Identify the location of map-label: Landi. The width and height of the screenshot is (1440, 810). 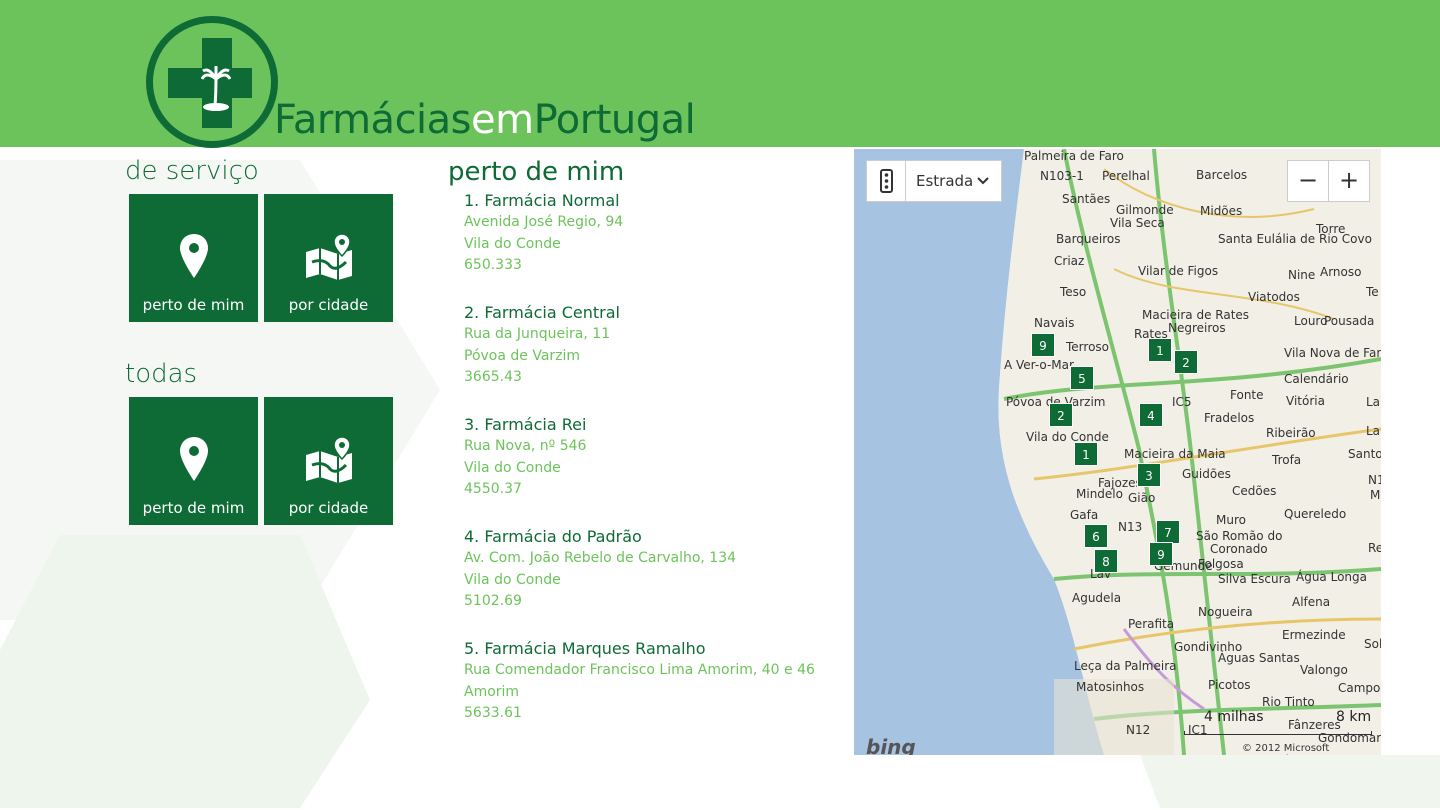
(1373, 402).